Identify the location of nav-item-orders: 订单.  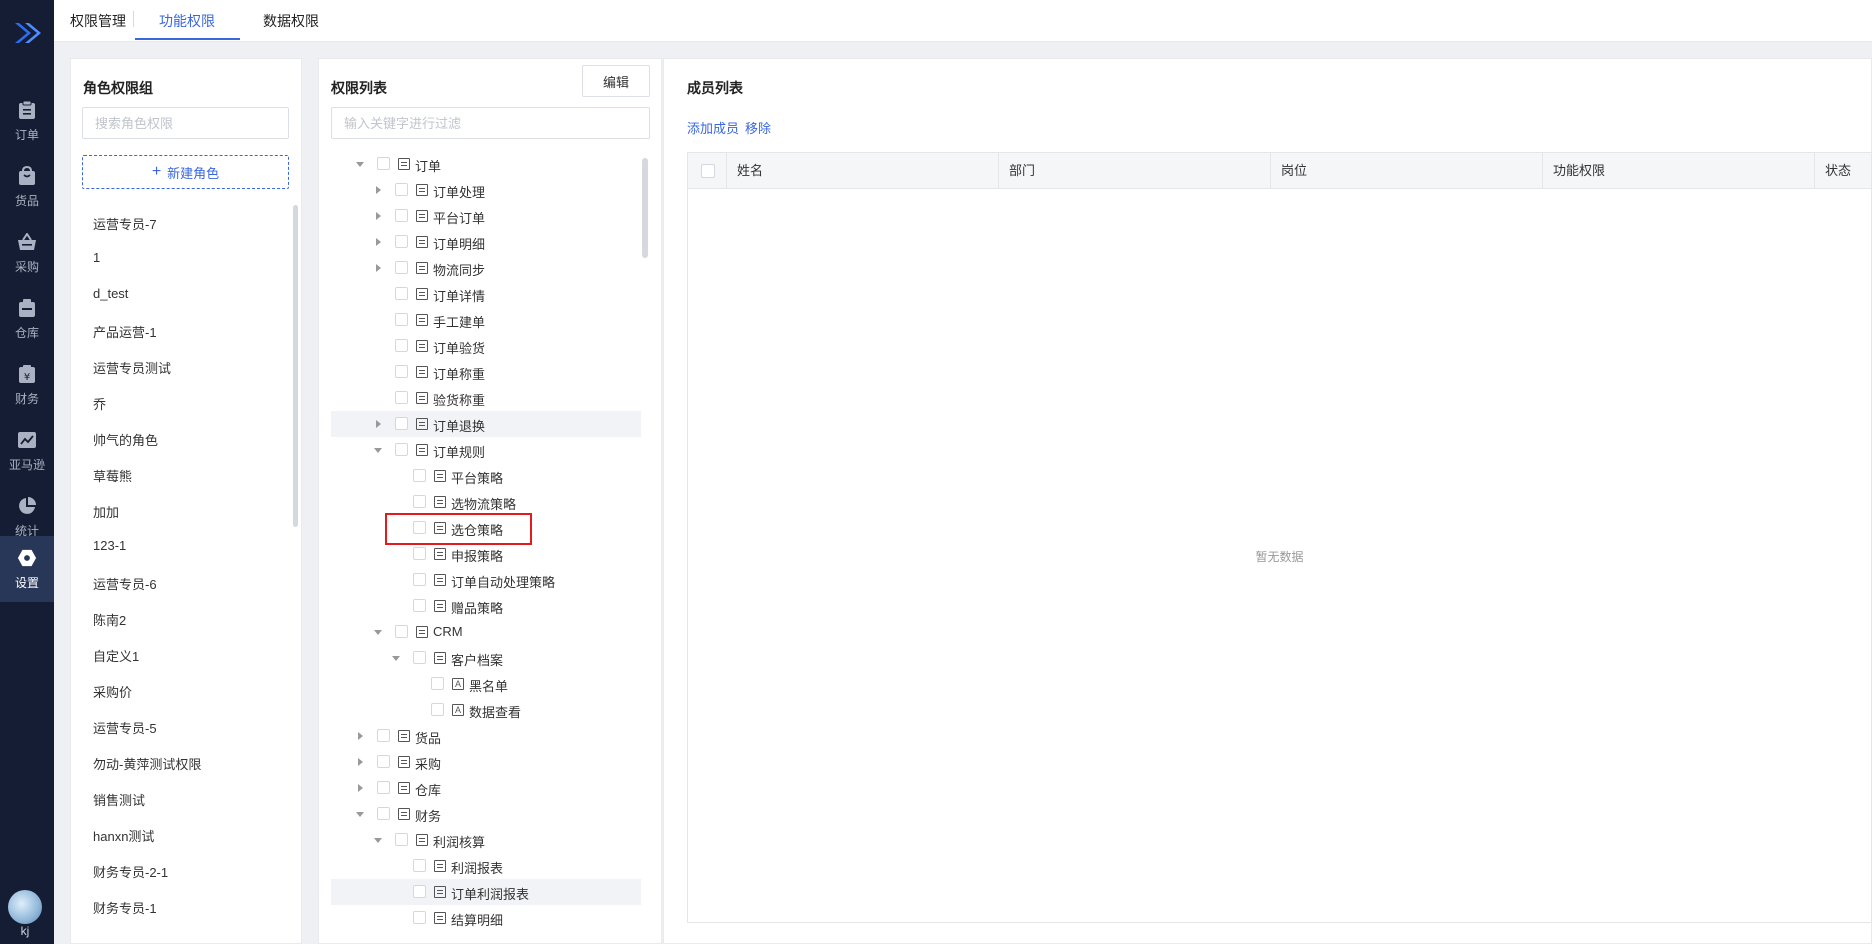
(27, 121).